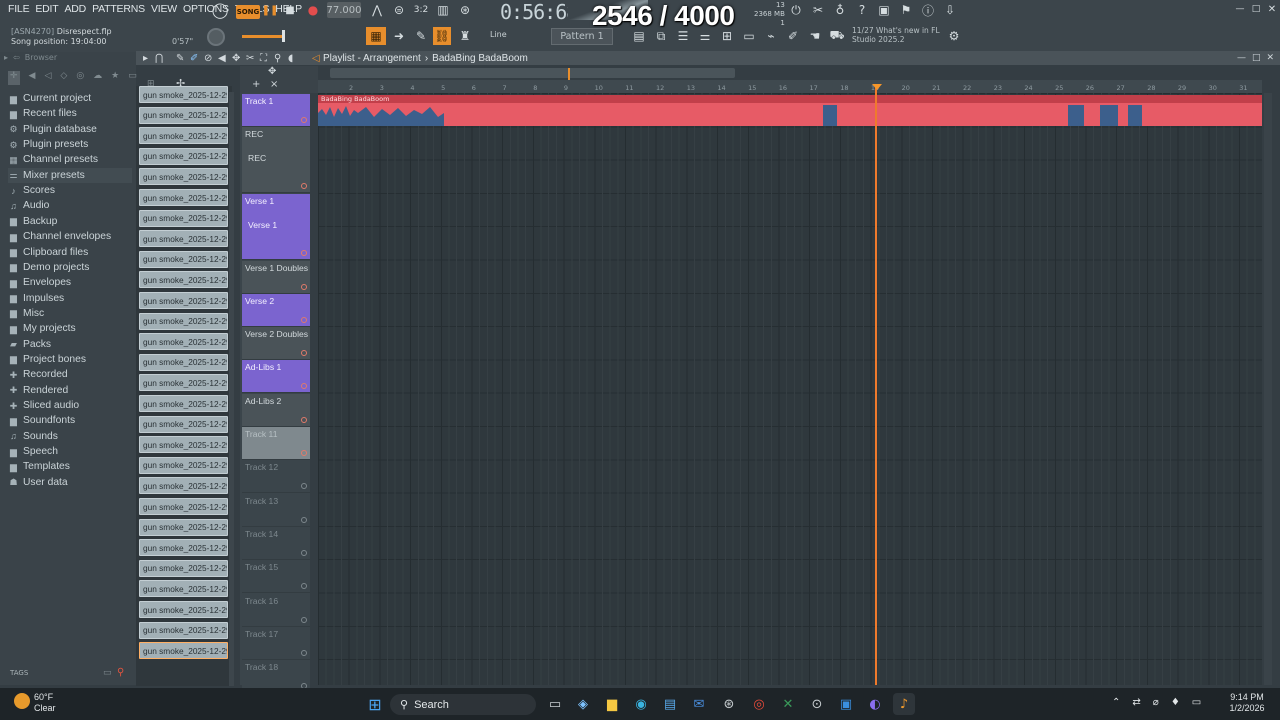 The width and height of the screenshot is (1280, 720). I want to click on browser-item: ☗ User data, so click(37, 482).